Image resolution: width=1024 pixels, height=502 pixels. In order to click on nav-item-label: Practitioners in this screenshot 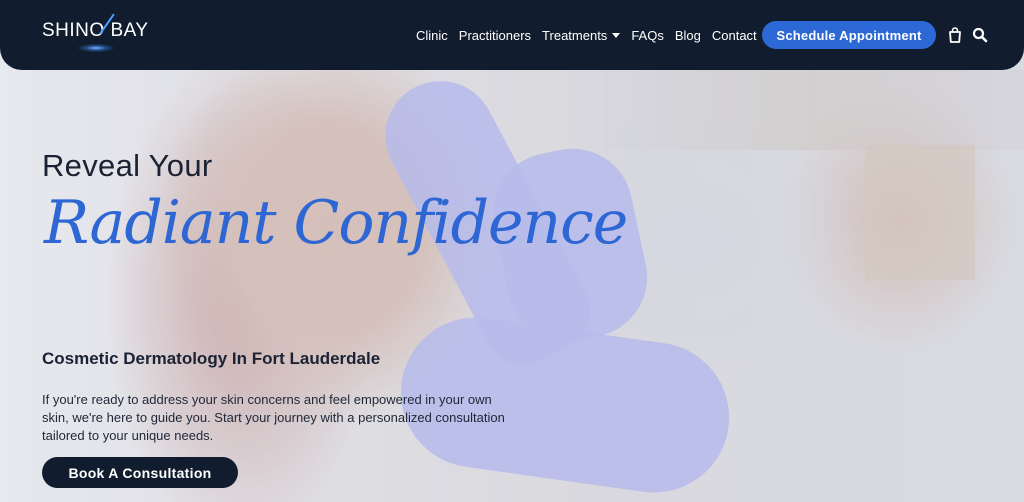, I will do `click(495, 35)`.